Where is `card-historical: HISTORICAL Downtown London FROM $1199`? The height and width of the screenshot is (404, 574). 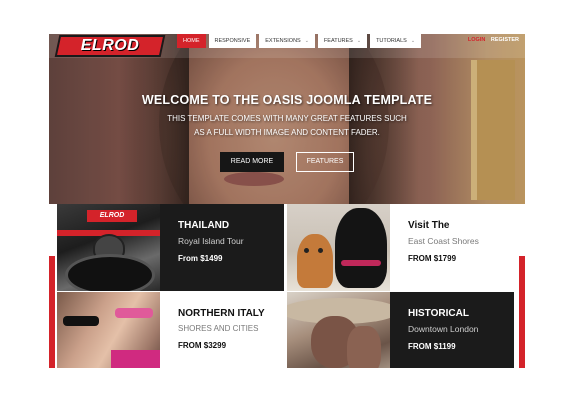
card-historical: HISTORICAL Downtown London FROM $1199 is located at coordinates (400, 330).